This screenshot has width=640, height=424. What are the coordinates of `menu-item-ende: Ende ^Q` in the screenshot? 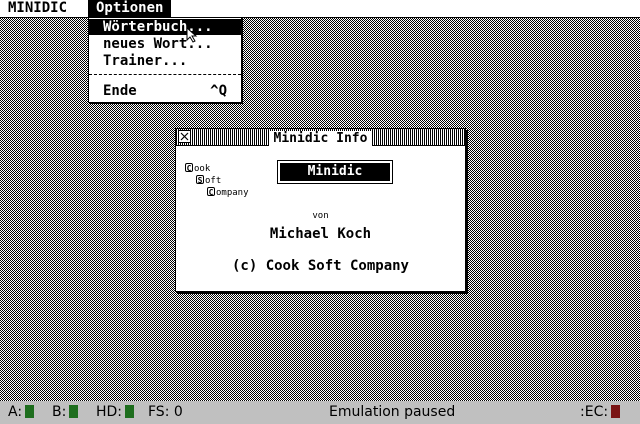 It's located at (165, 91).